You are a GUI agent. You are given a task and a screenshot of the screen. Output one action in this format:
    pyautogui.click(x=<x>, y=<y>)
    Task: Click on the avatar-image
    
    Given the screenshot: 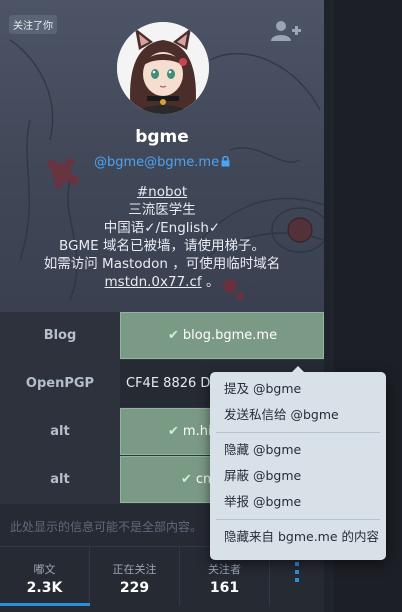 What is the action you would take?
    pyautogui.click(x=163, y=68)
    